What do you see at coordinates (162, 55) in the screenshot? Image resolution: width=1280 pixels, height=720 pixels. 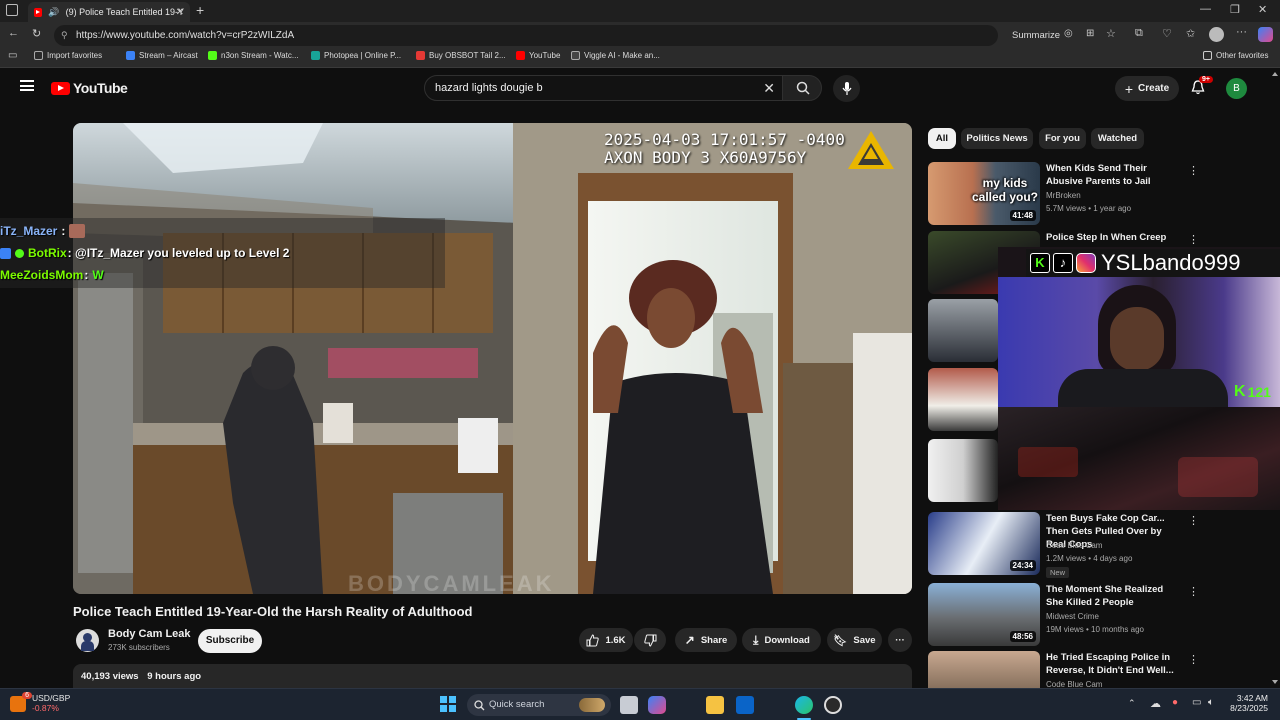 I see `bookmark-aircast: Stream – Aircast` at bounding box center [162, 55].